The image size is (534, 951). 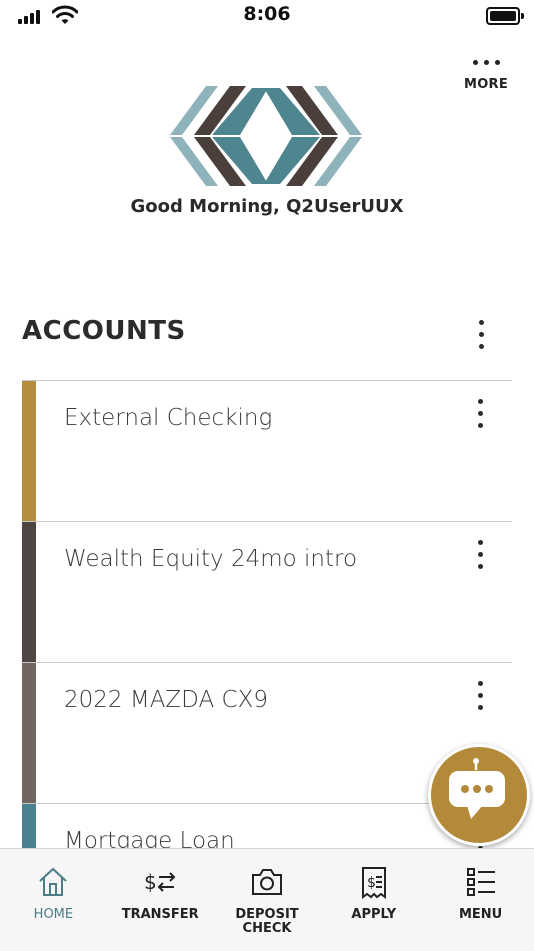 I want to click on tab-apply: $ APPLY, so click(x=373, y=900).